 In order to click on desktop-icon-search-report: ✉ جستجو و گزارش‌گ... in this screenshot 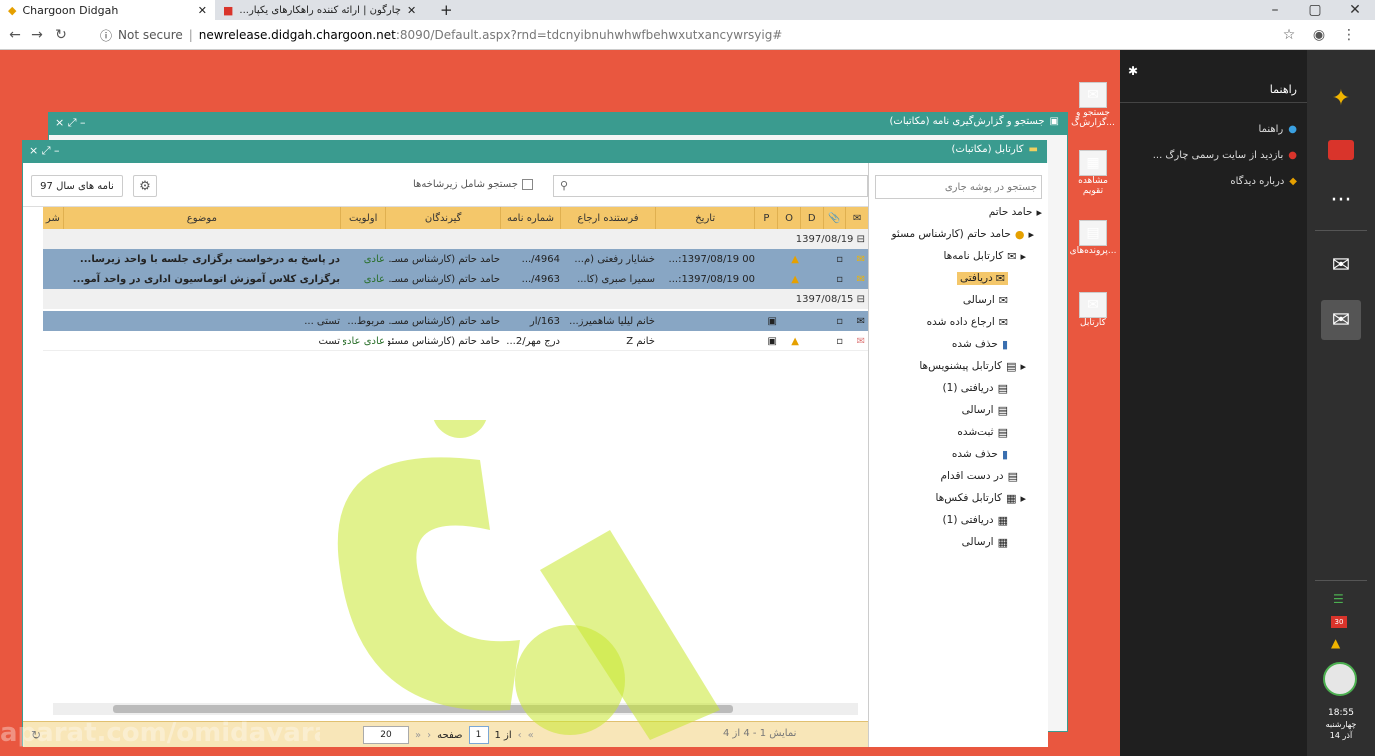, I will do `click(1093, 105)`.